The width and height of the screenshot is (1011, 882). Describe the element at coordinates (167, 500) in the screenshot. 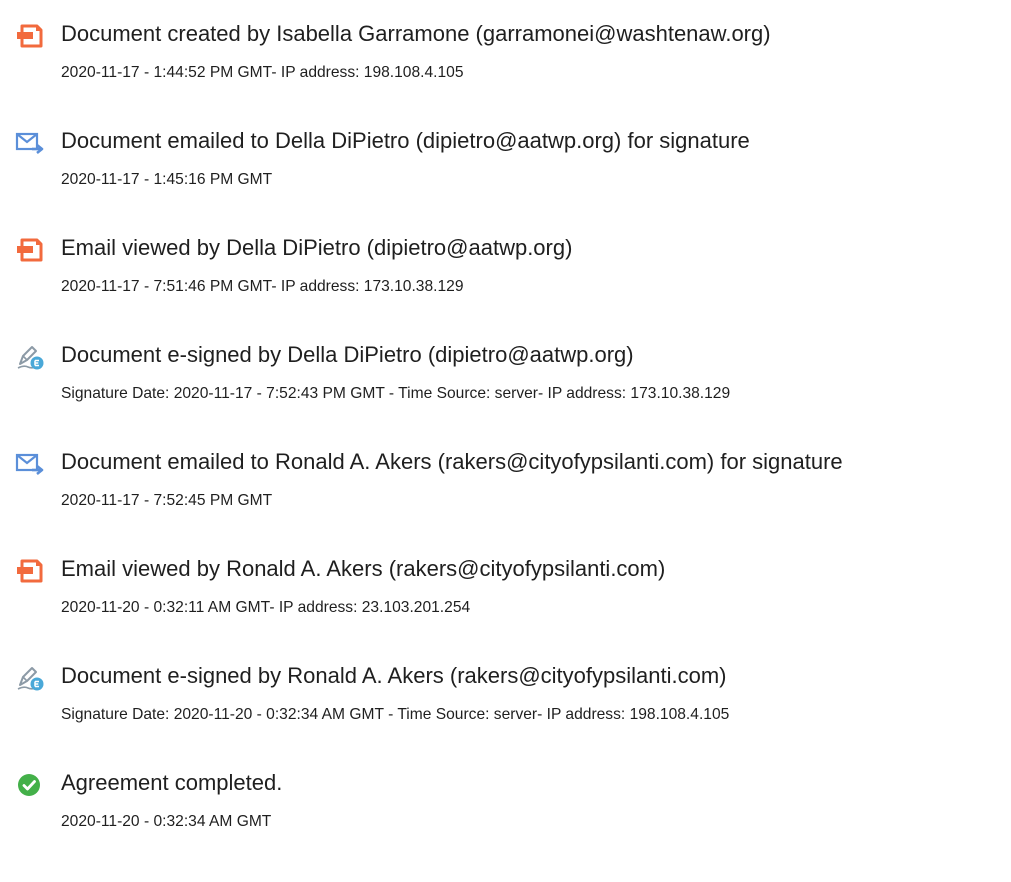

I see `event-detail: 2020-11-17 - 7:52:45 PM GMT` at that location.